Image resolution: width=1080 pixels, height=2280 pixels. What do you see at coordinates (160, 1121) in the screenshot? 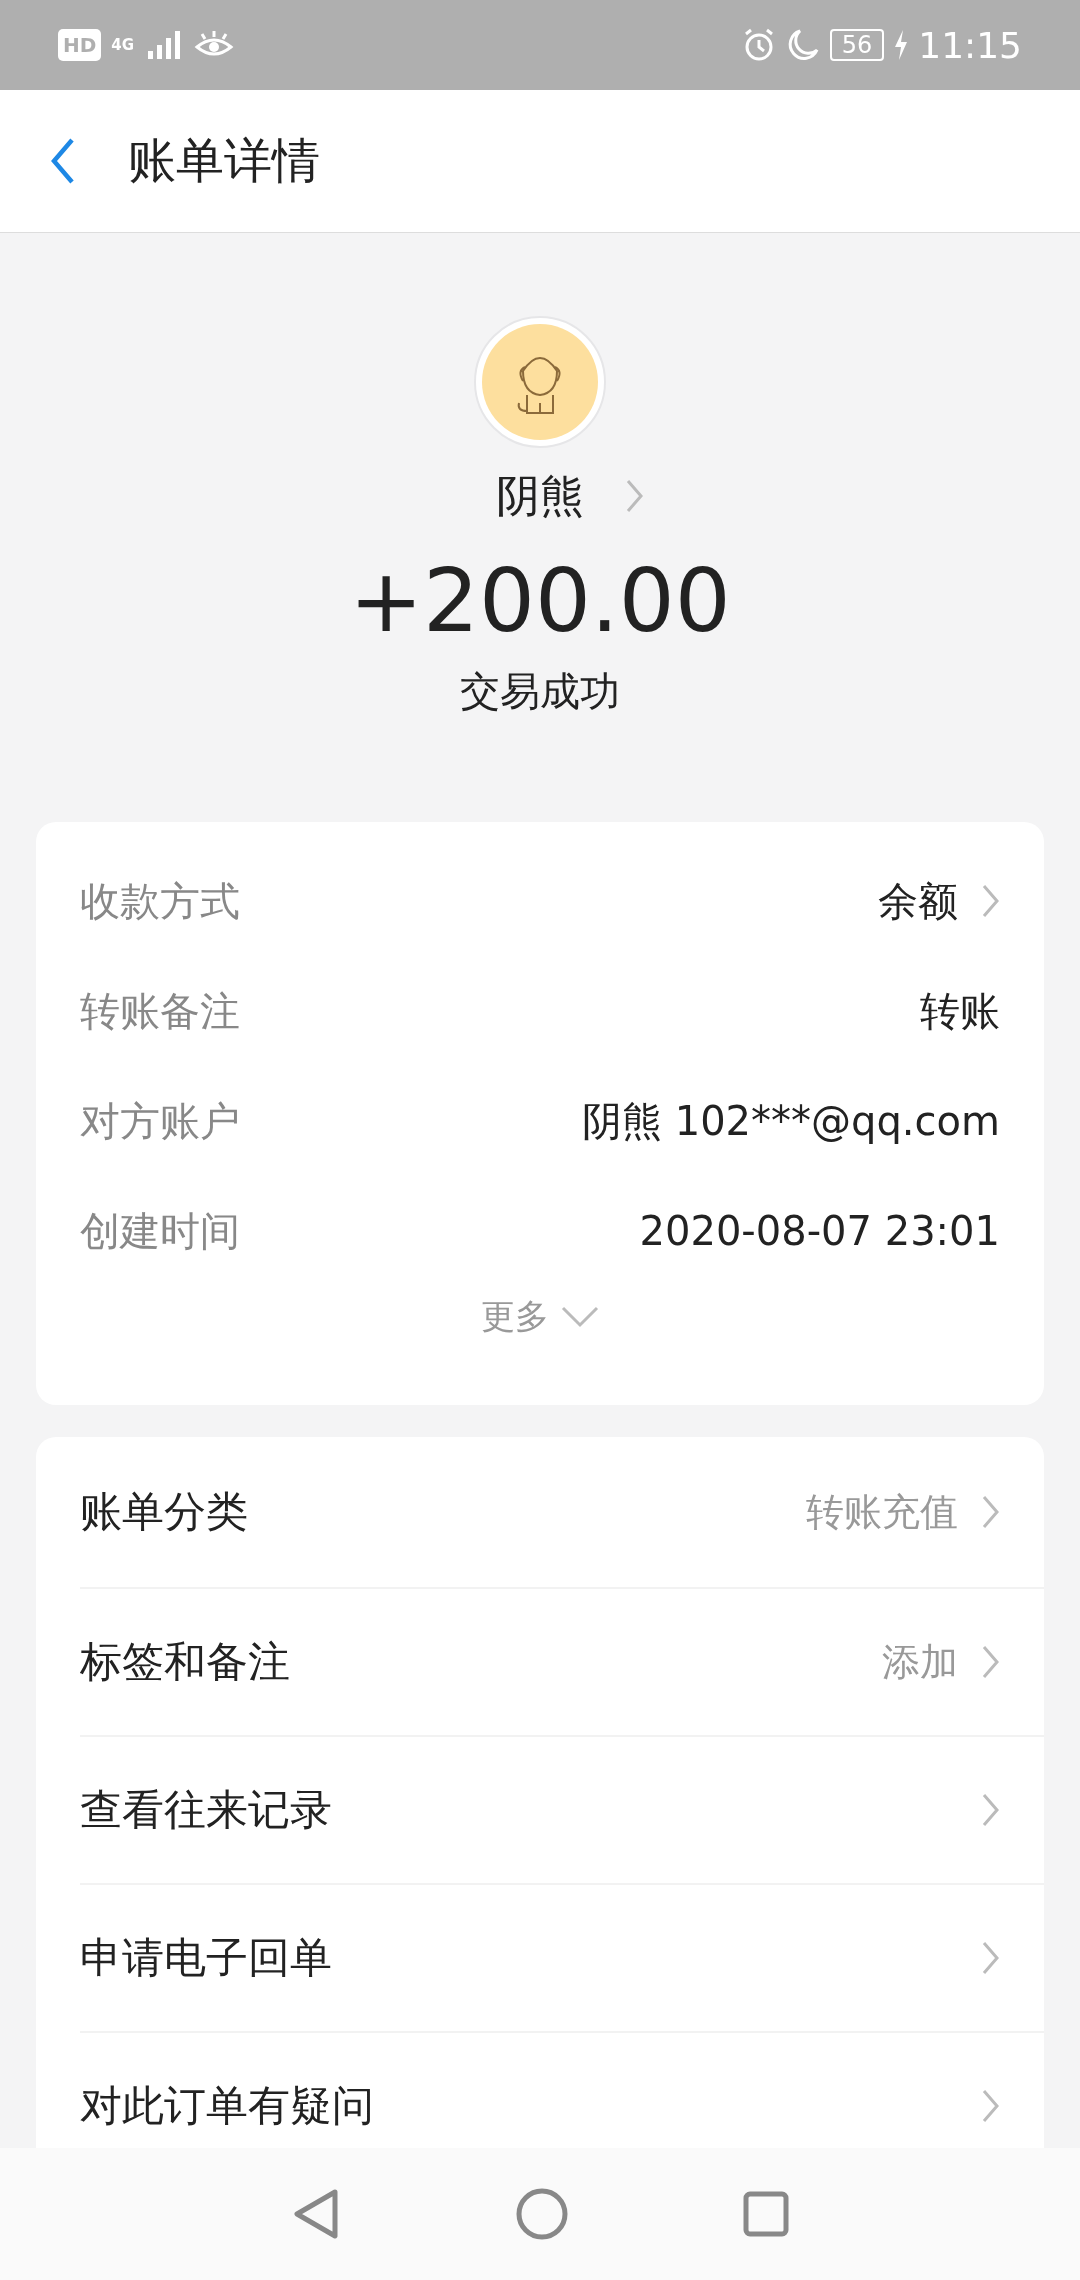
I see `detail-label: 对方账户` at bounding box center [160, 1121].